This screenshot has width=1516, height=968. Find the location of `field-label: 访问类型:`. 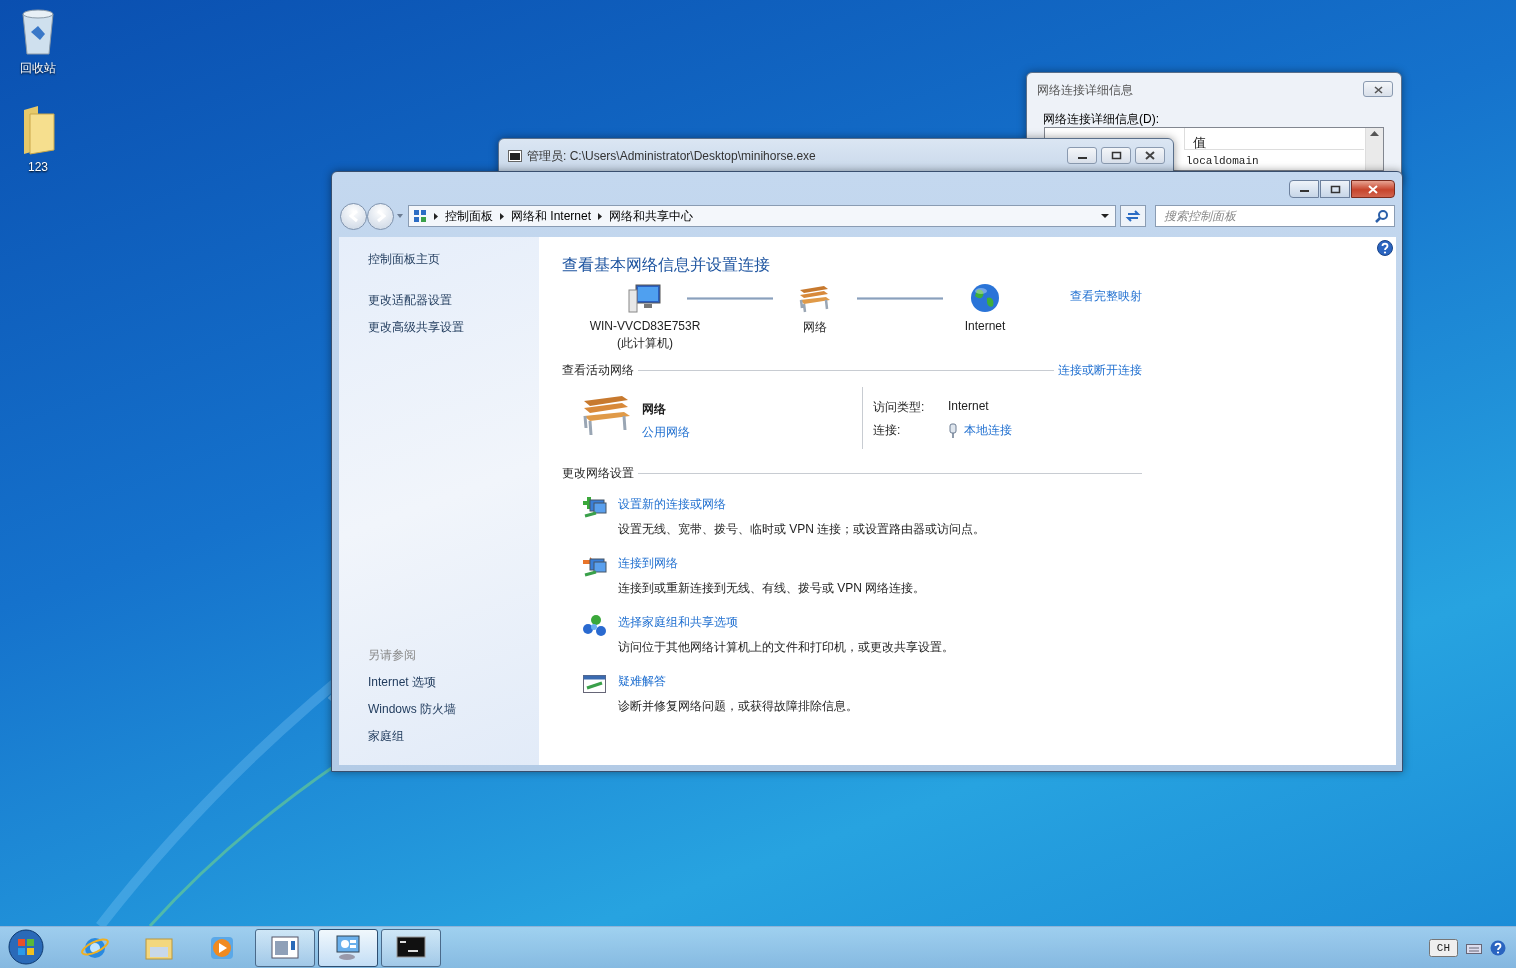

field-label: 访问类型: is located at coordinates (899, 407).